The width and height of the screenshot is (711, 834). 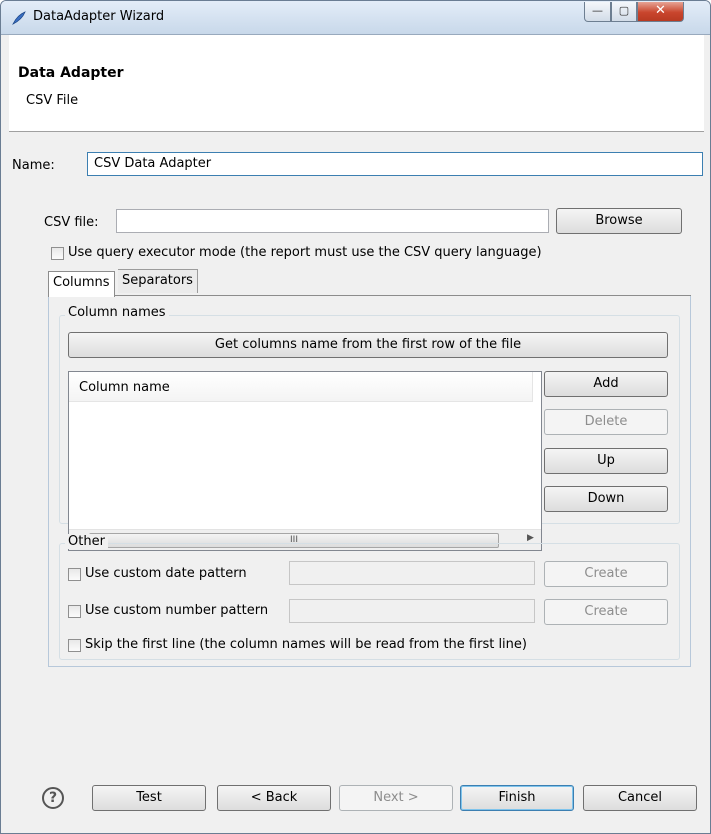 I want to click on other-legend: Other, so click(x=86, y=541).